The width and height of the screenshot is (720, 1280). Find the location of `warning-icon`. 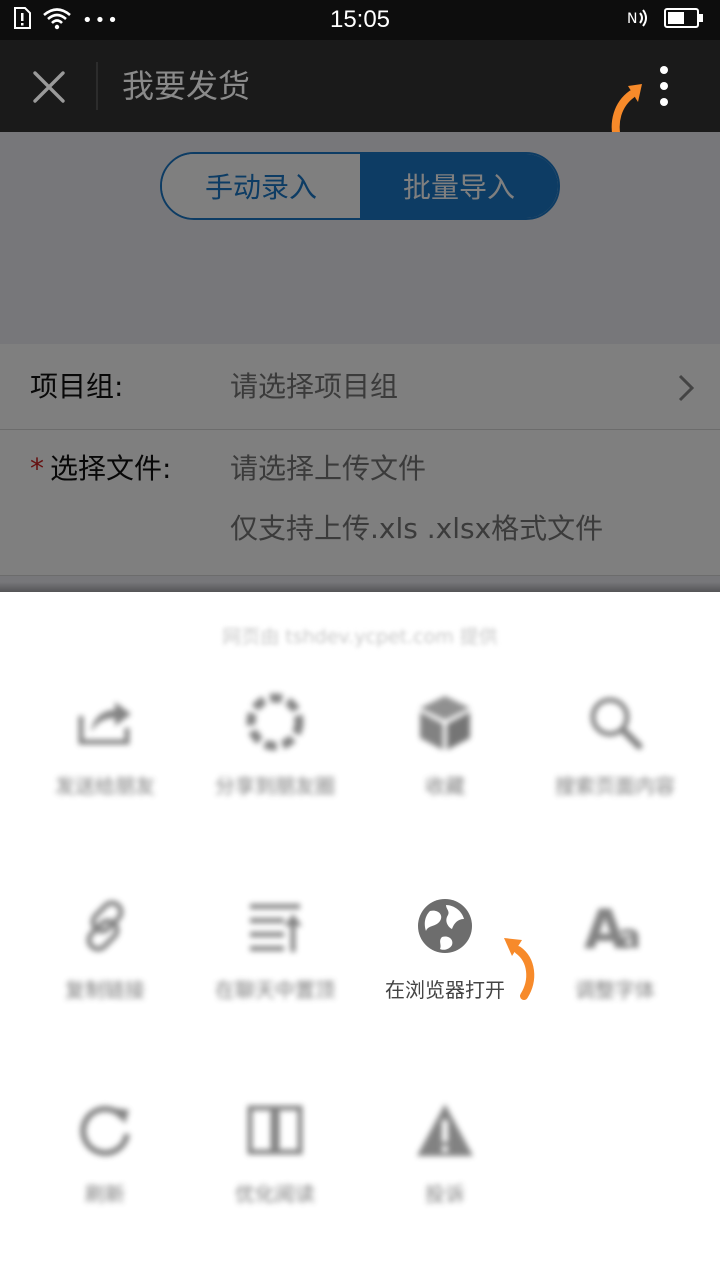

warning-icon is located at coordinates (445, 1130).